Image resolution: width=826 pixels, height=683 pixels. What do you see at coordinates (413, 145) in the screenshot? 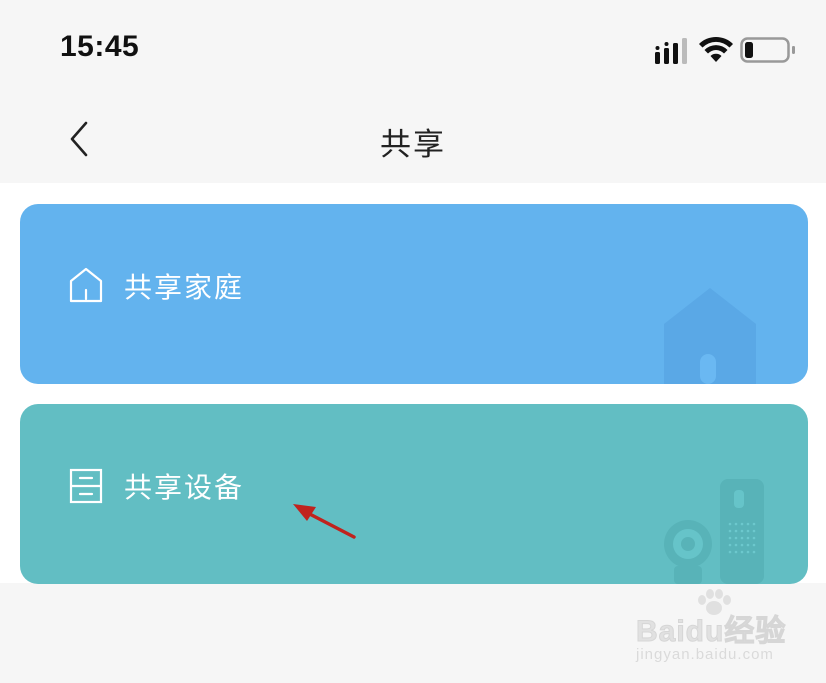
I see `page-title: 共享` at bounding box center [413, 145].